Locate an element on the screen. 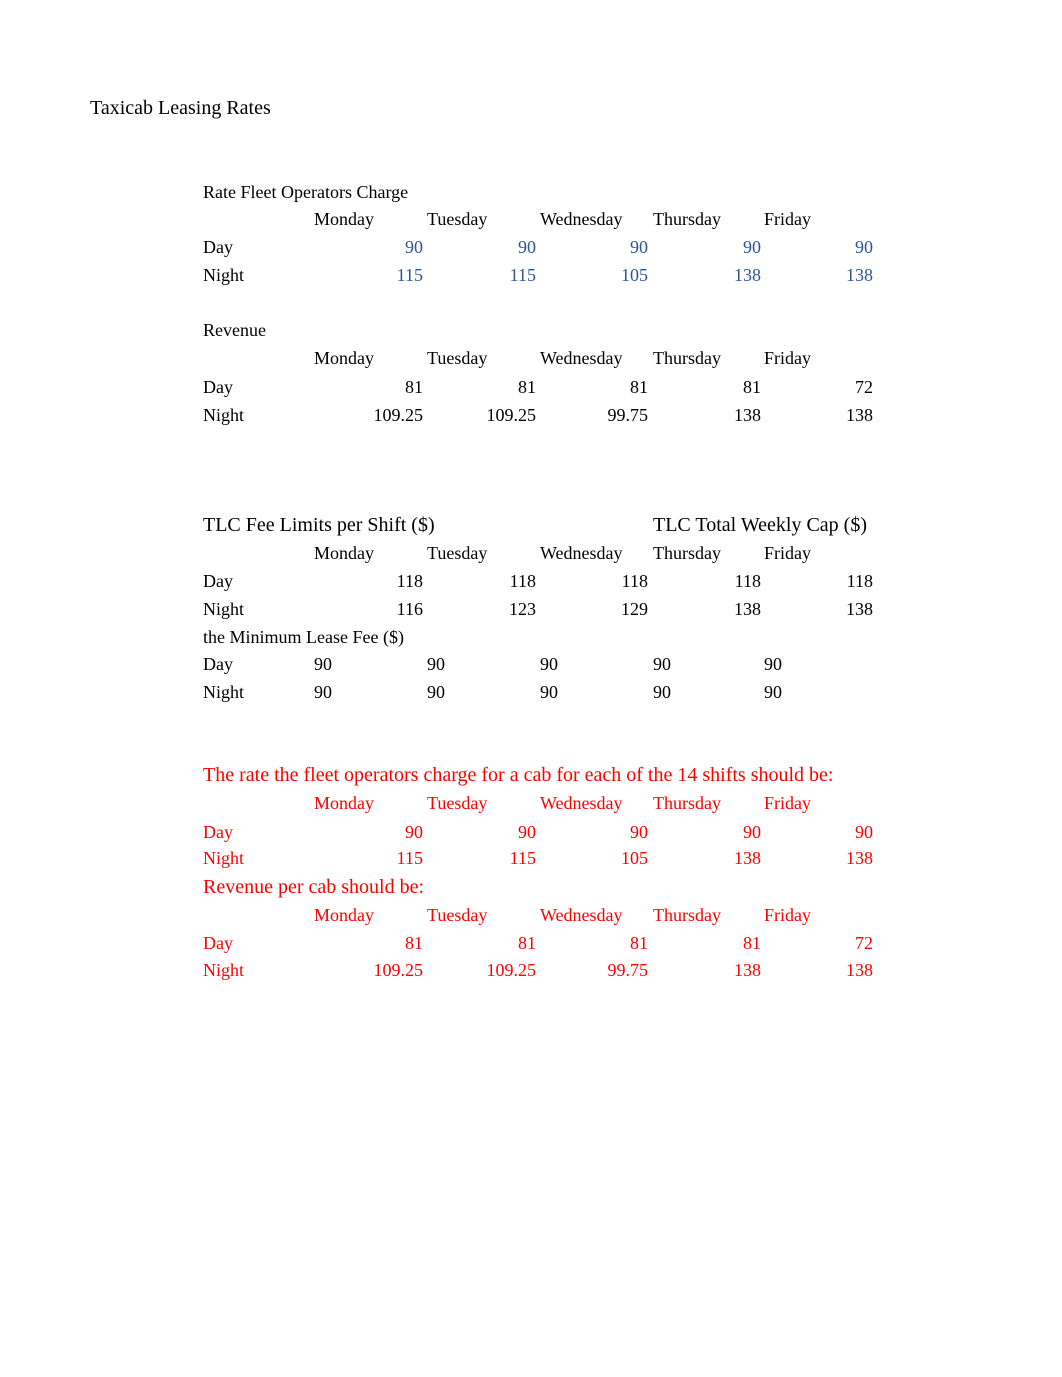 This screenshot has height=1377, width=1062. cell-night-wednesday: 90 is located at coordinates (549, 692).